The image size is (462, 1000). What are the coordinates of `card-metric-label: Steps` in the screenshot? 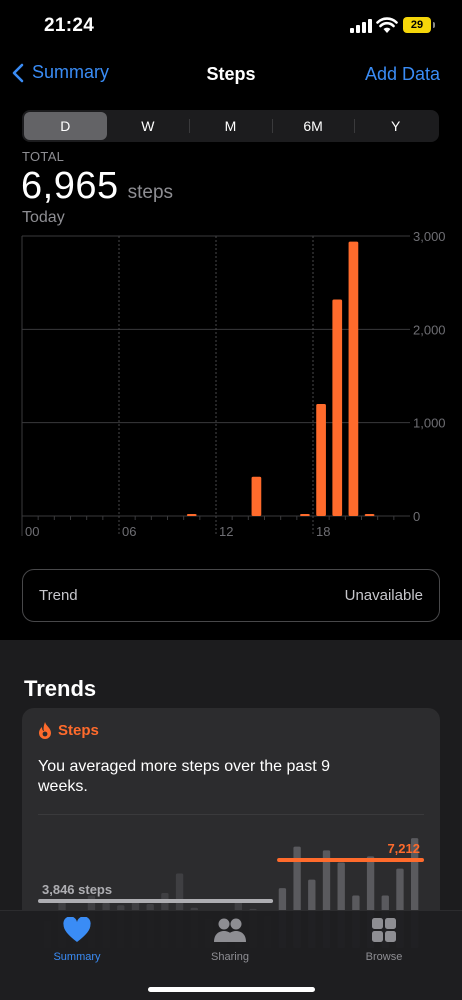 It's located at (78, 730).